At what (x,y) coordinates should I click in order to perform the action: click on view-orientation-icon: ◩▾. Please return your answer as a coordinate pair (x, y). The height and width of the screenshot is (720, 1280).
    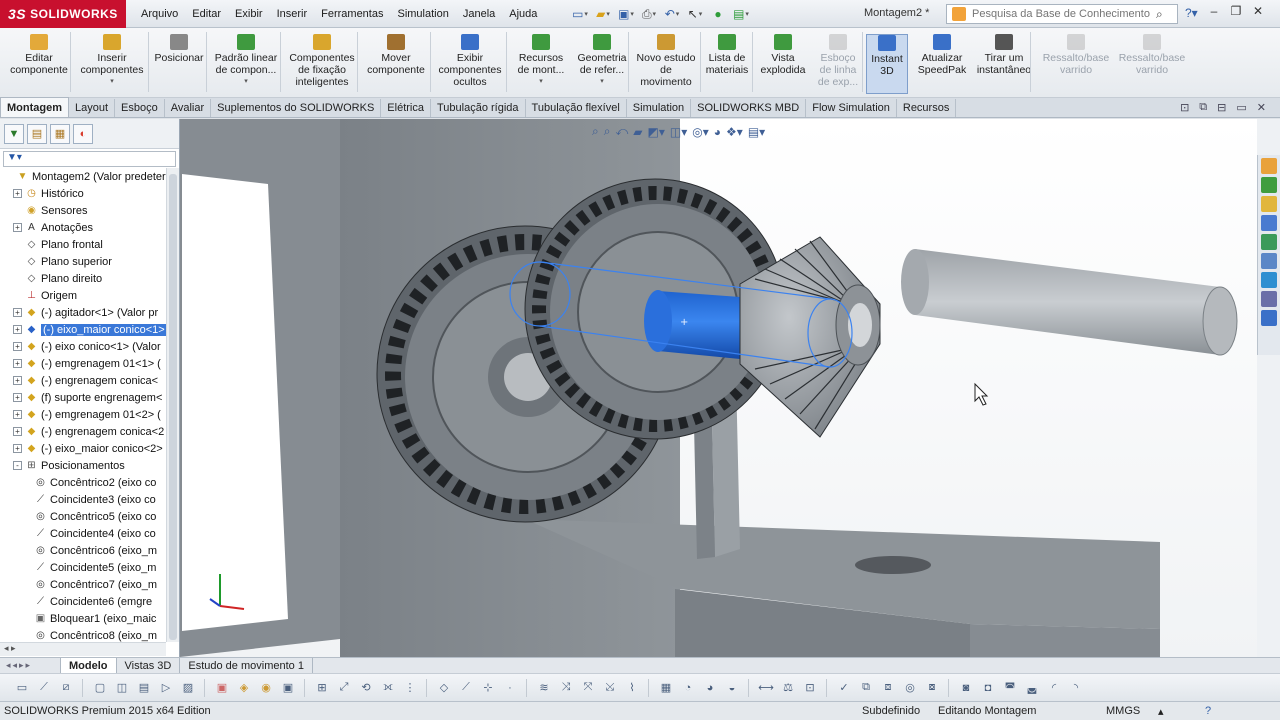
    Looking at the image, I should click on (656, 132).